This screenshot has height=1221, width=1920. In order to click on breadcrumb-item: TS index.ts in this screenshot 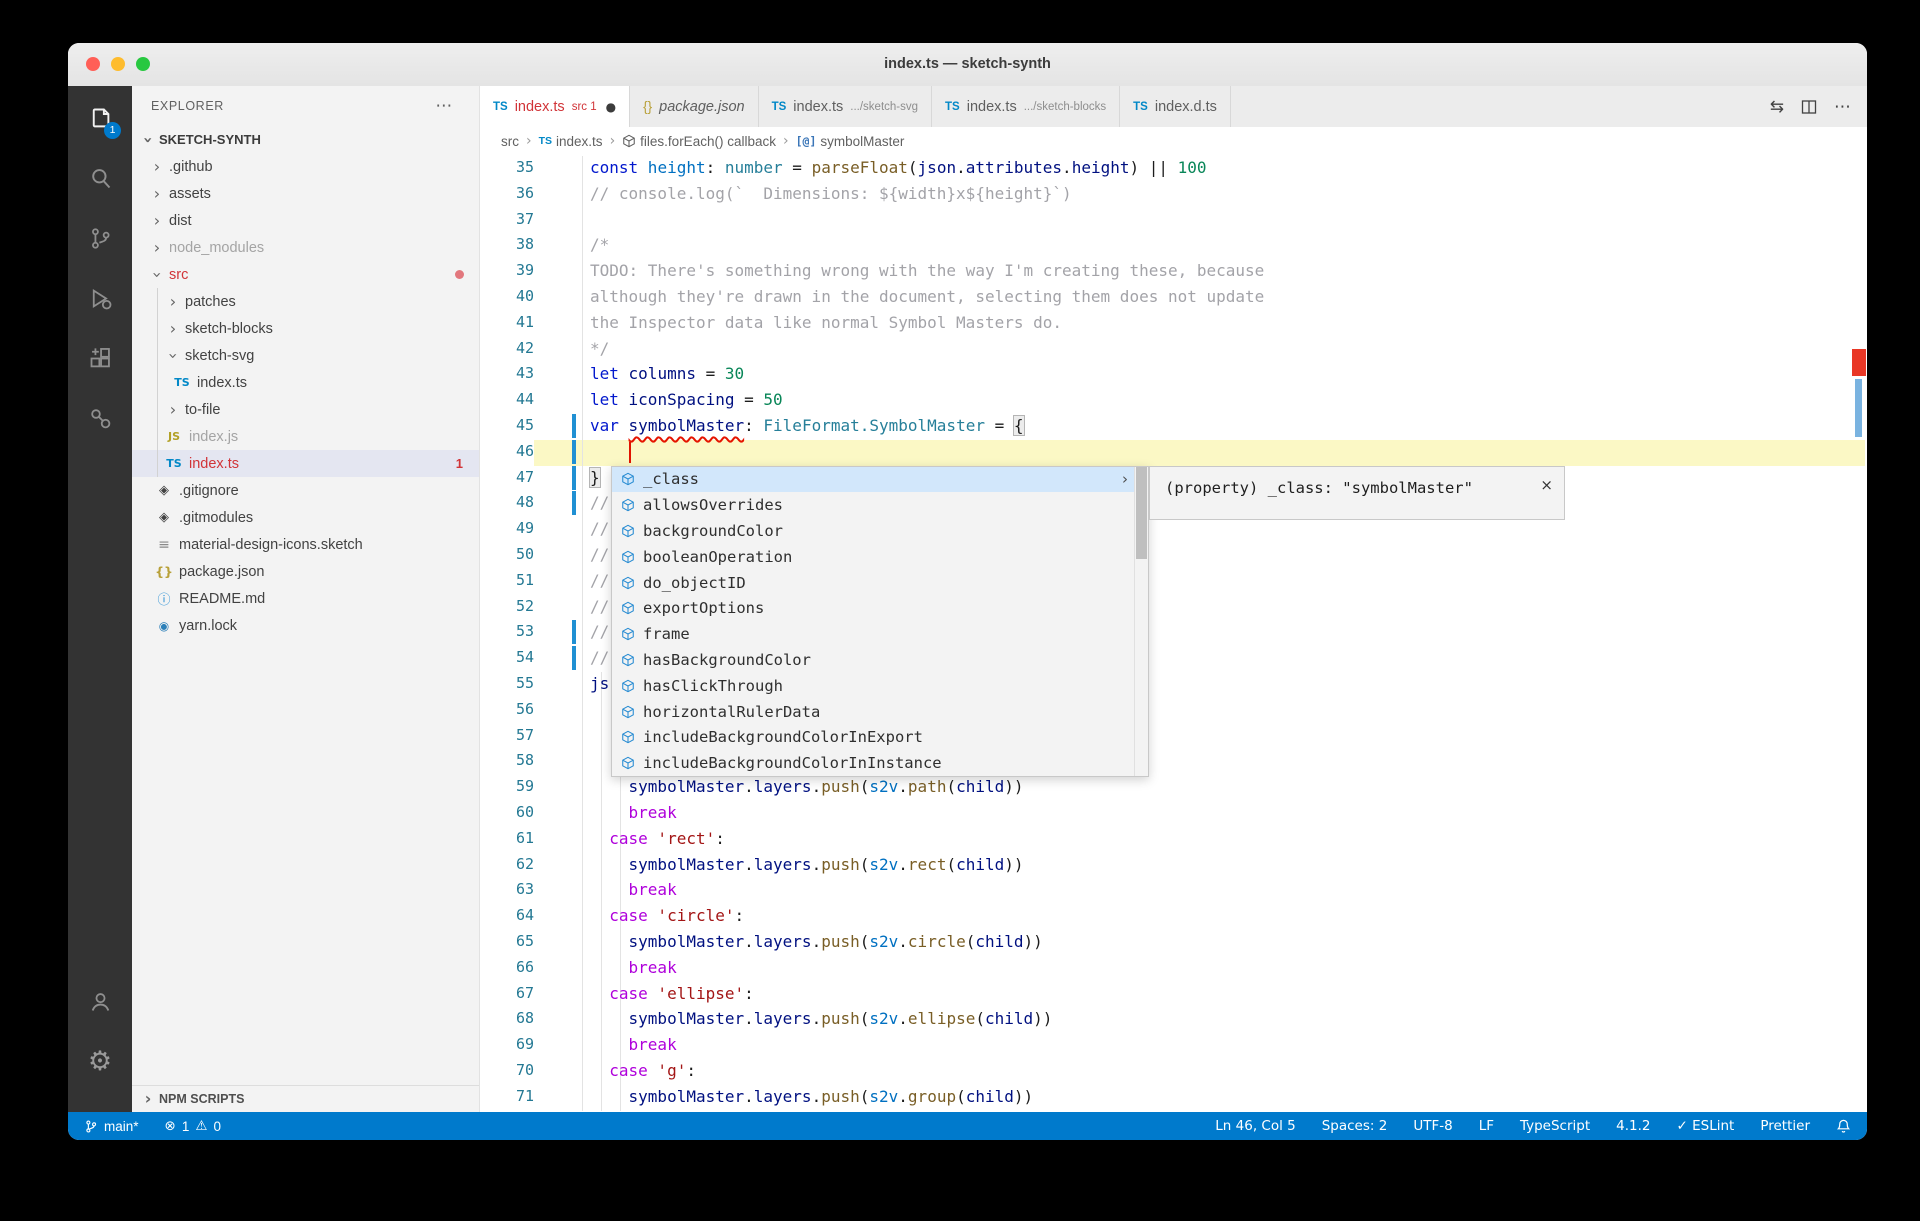, I will do `click(571, 141)`.